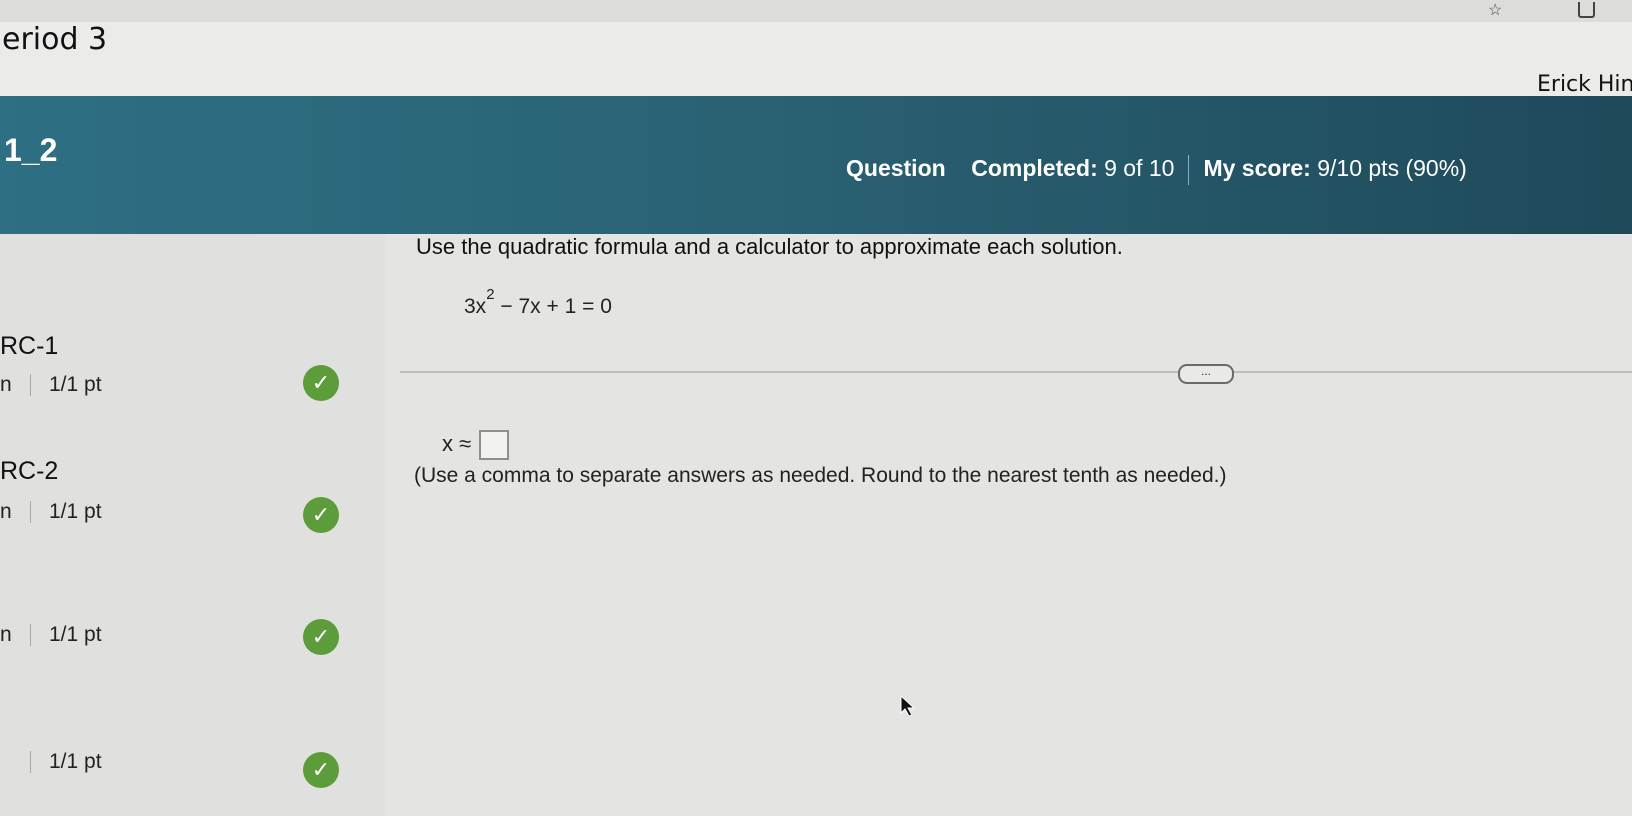  Describe the element at coordinates (31, 150) in the screenshot. I see `section-code: 1_2` at that location.